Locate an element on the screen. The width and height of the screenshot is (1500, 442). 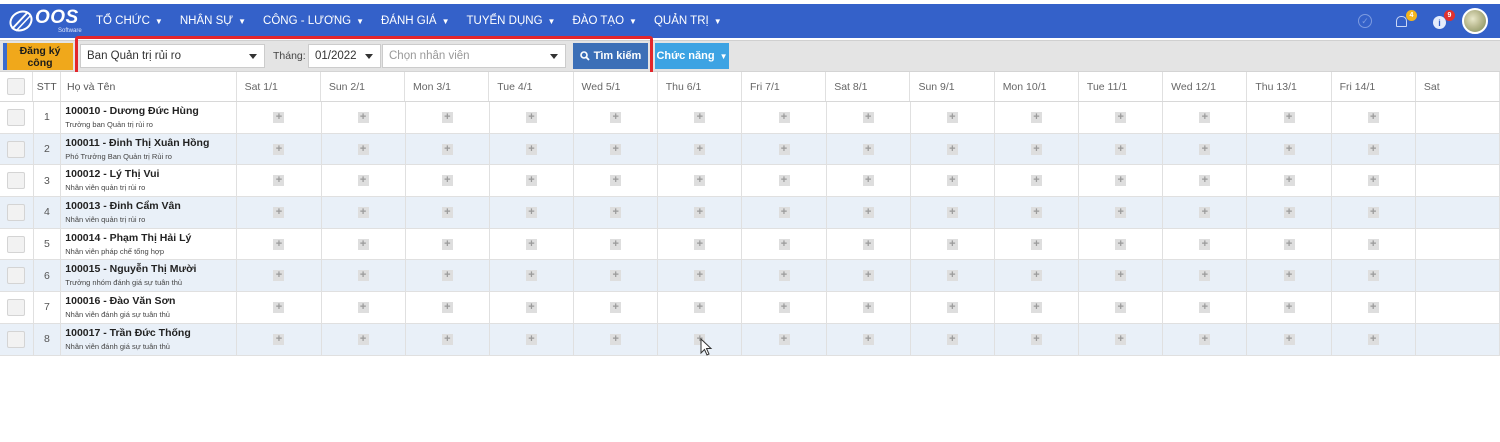
department-select: Ban Quản trị rủi ro is located at coordinates (172, 56).